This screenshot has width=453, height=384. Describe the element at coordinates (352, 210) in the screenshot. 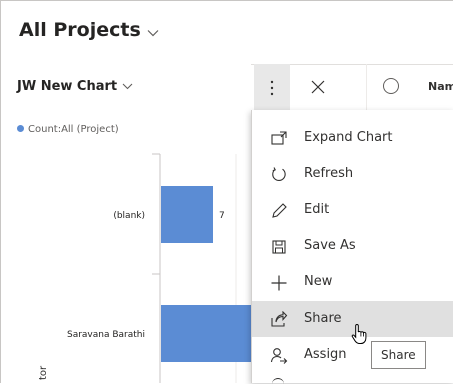

I see `menu-item-edit: Edit` at that location.